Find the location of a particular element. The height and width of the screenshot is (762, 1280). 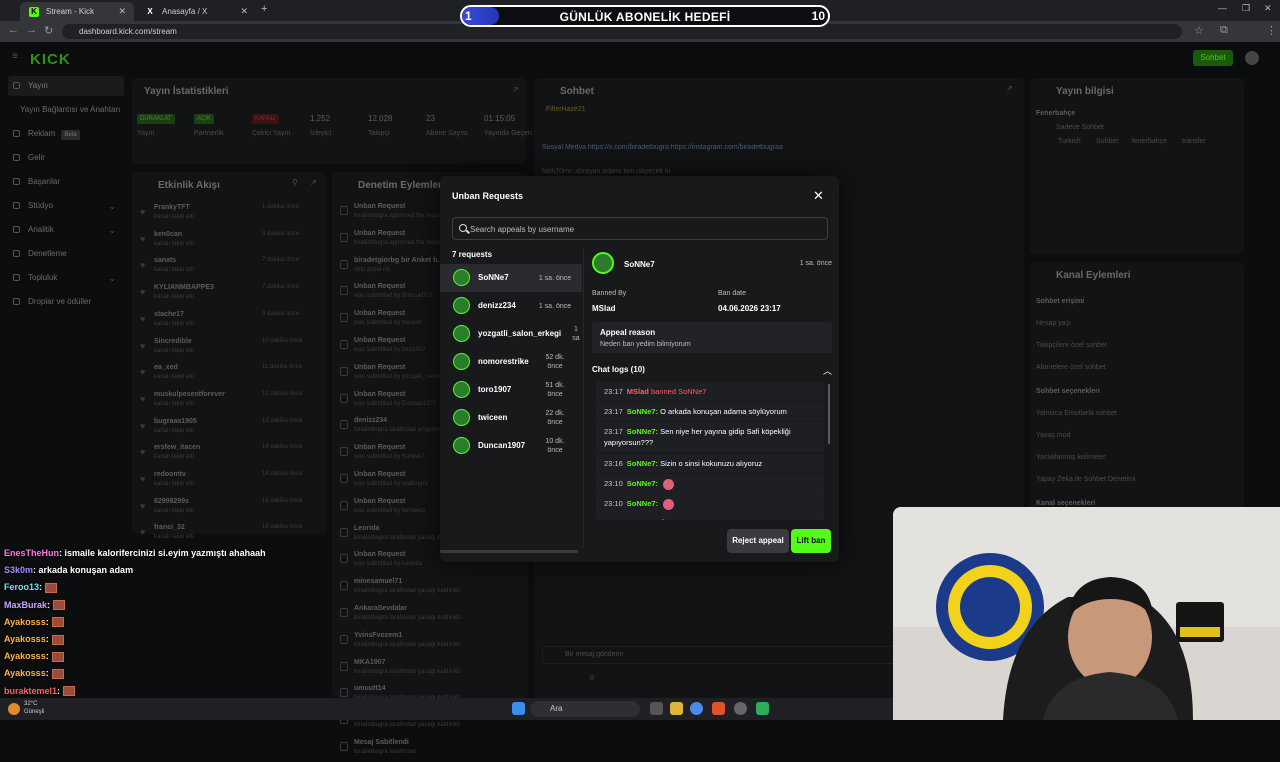

activity-time: 16 dakika önce is located at coordinates (282, 500).